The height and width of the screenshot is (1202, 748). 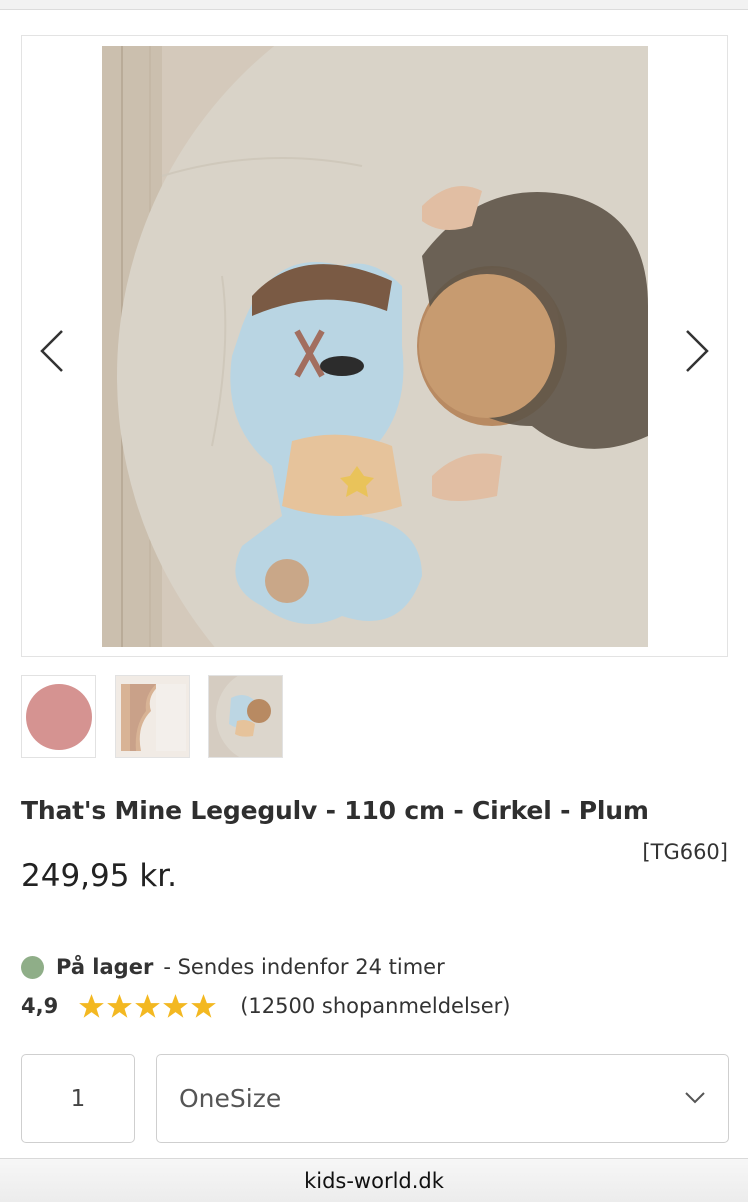 I want to click on product-price: 249,95 kr., so click(x=99, y=876).